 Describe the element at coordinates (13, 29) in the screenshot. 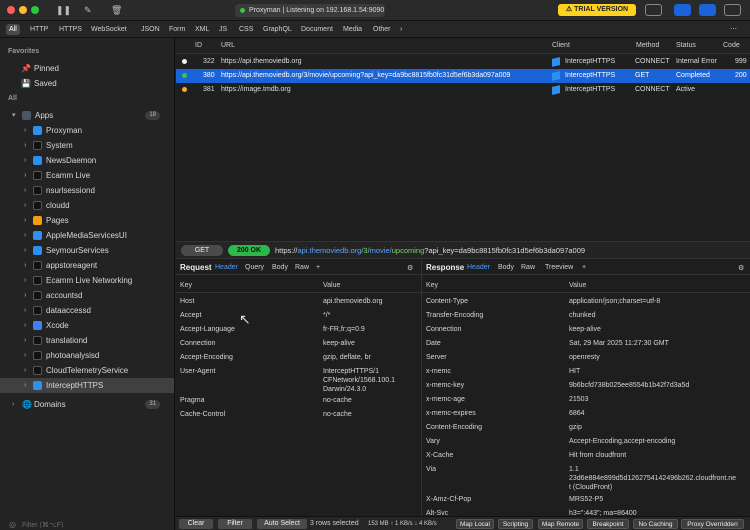

I see `filter-tab-all: All` at that location.